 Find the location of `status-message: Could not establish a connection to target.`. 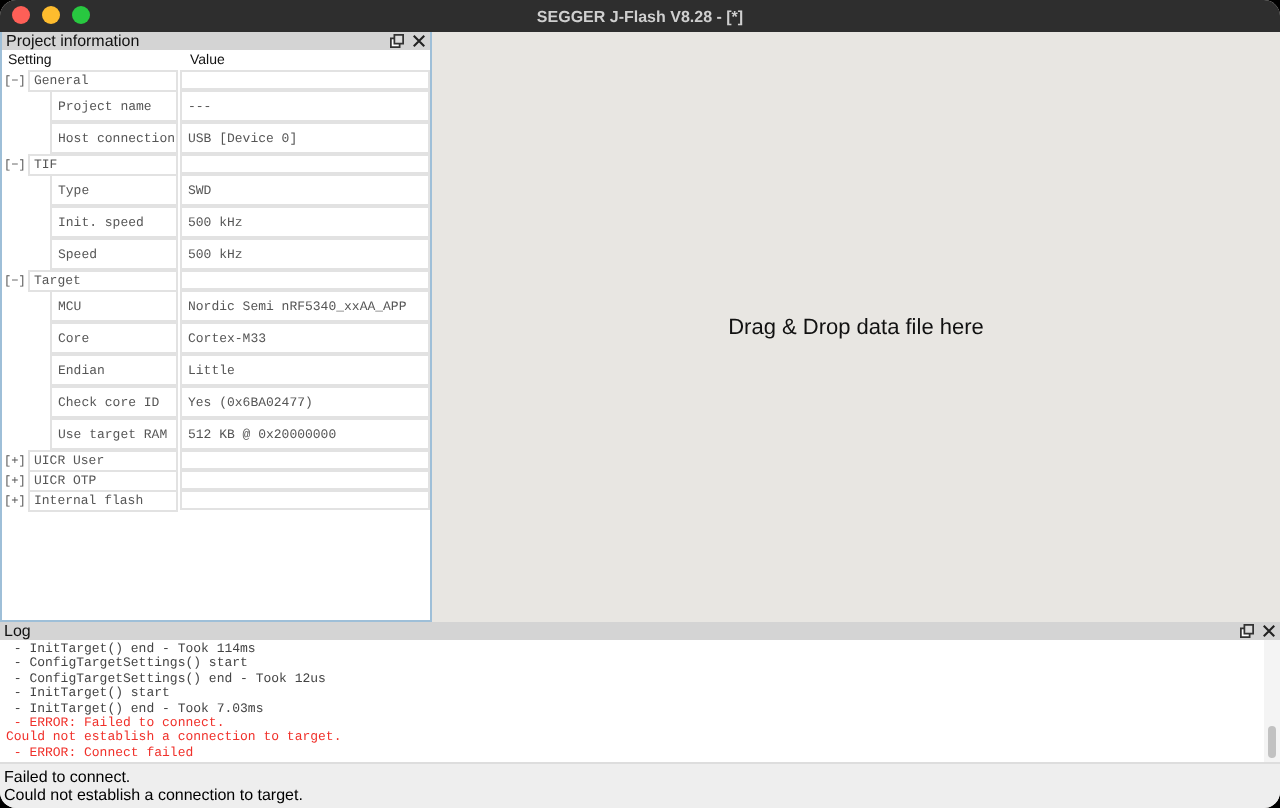

status-message: Could not establish a connection to target. is located at coordinates (154, 795).